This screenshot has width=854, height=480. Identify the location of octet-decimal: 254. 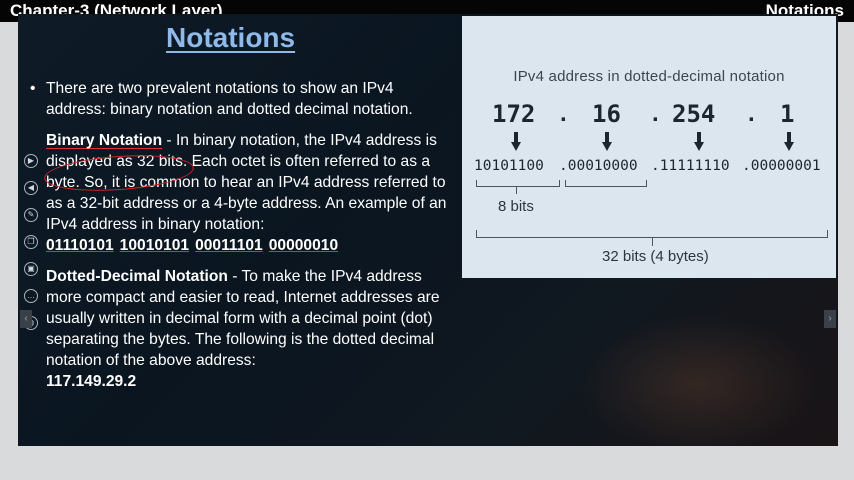
(694, 114).